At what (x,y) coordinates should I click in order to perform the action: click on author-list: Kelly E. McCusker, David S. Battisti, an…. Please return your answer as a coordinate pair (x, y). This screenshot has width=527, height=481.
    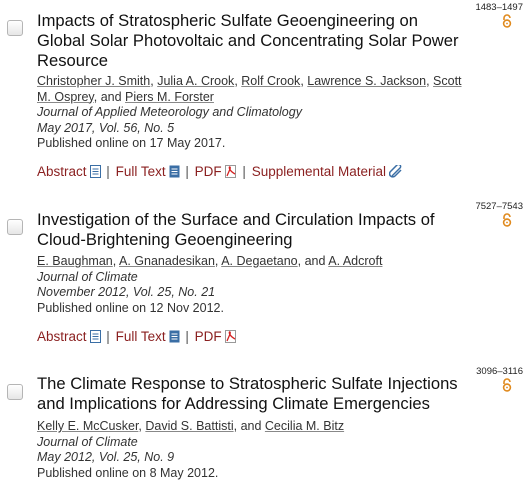
    Looking at the image, I should click on (257, 427).